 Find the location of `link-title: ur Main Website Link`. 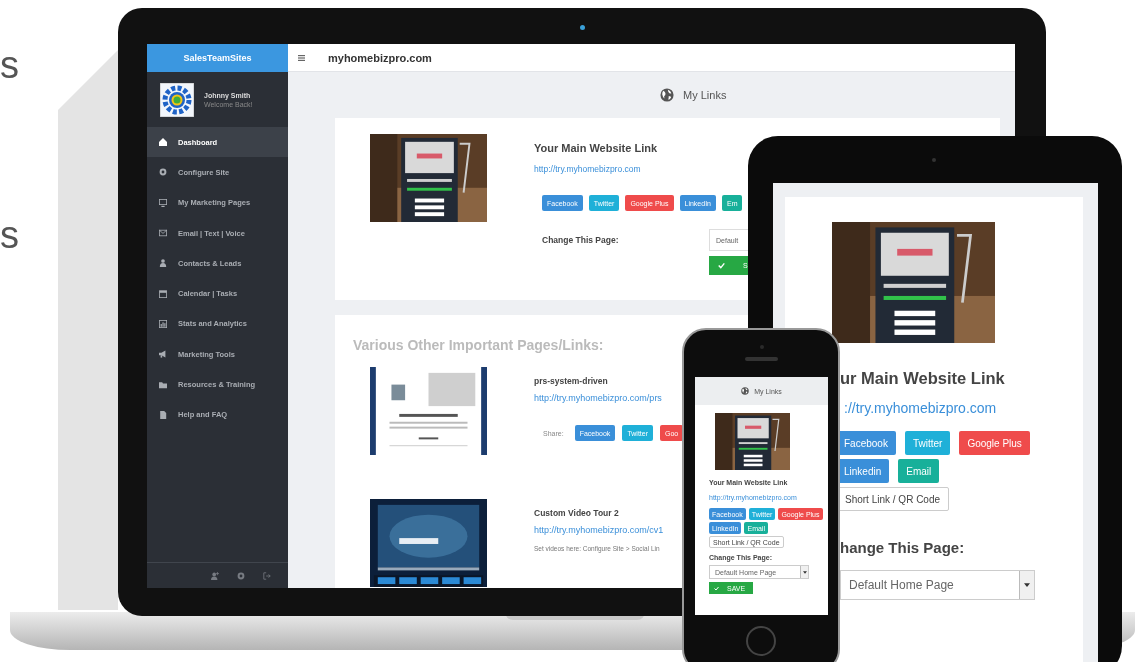

link-title: ur Main Website Link is located at coordinates (923, 378).